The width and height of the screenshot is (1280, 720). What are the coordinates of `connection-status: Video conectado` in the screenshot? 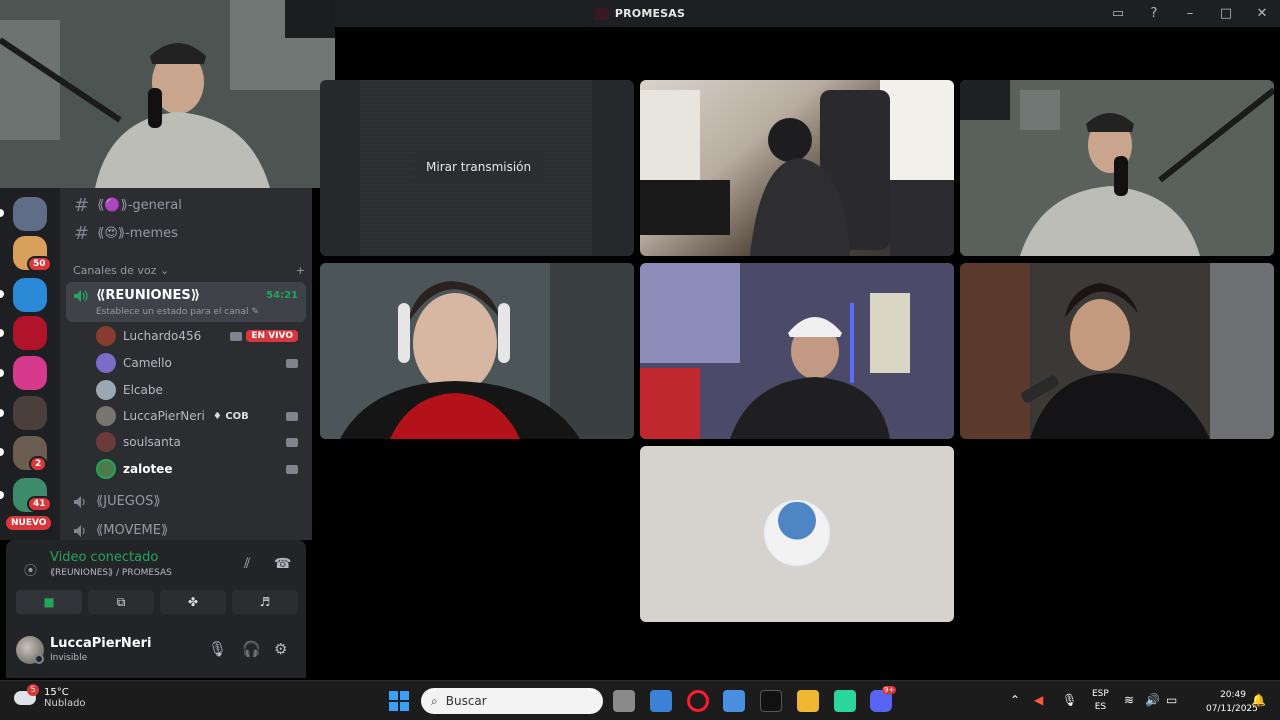 It's located at (104, 557).